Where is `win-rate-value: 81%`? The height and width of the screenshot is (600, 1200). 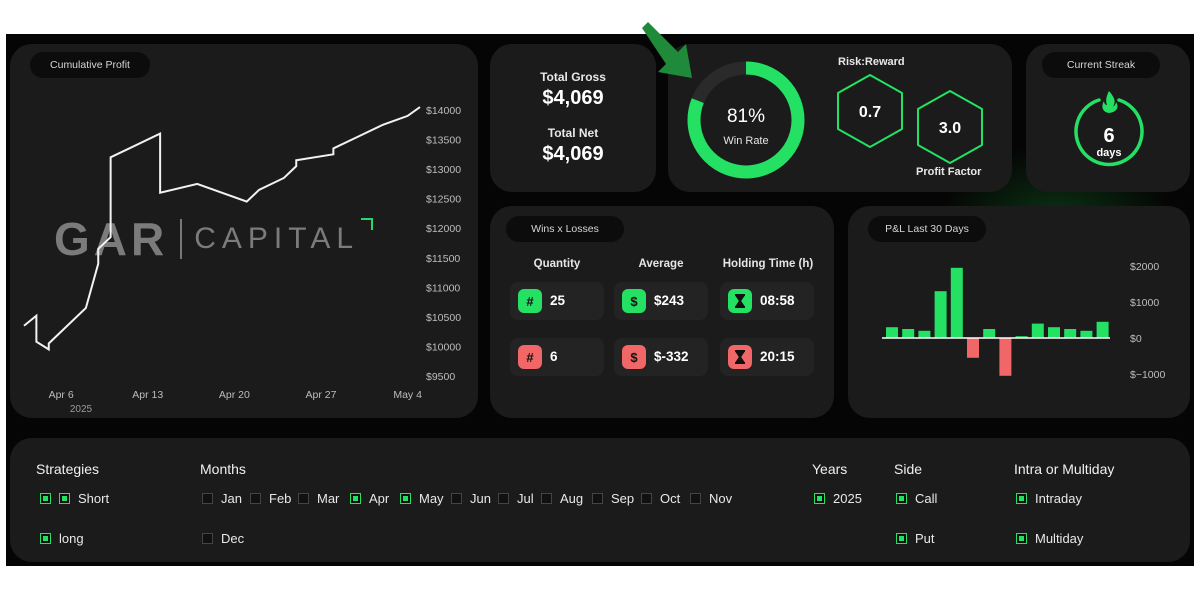 win-rate-value: 81% is located at coordinates (746, 116).